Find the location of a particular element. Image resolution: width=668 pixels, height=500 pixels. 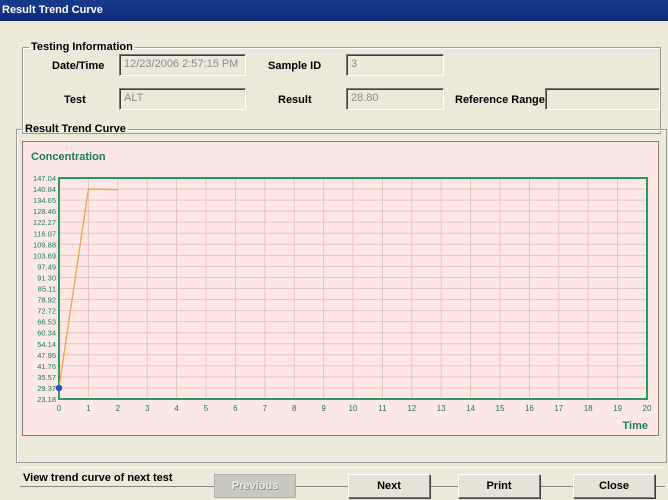

status-bar: View trend curve of next test is located at coordinates (342, 477).